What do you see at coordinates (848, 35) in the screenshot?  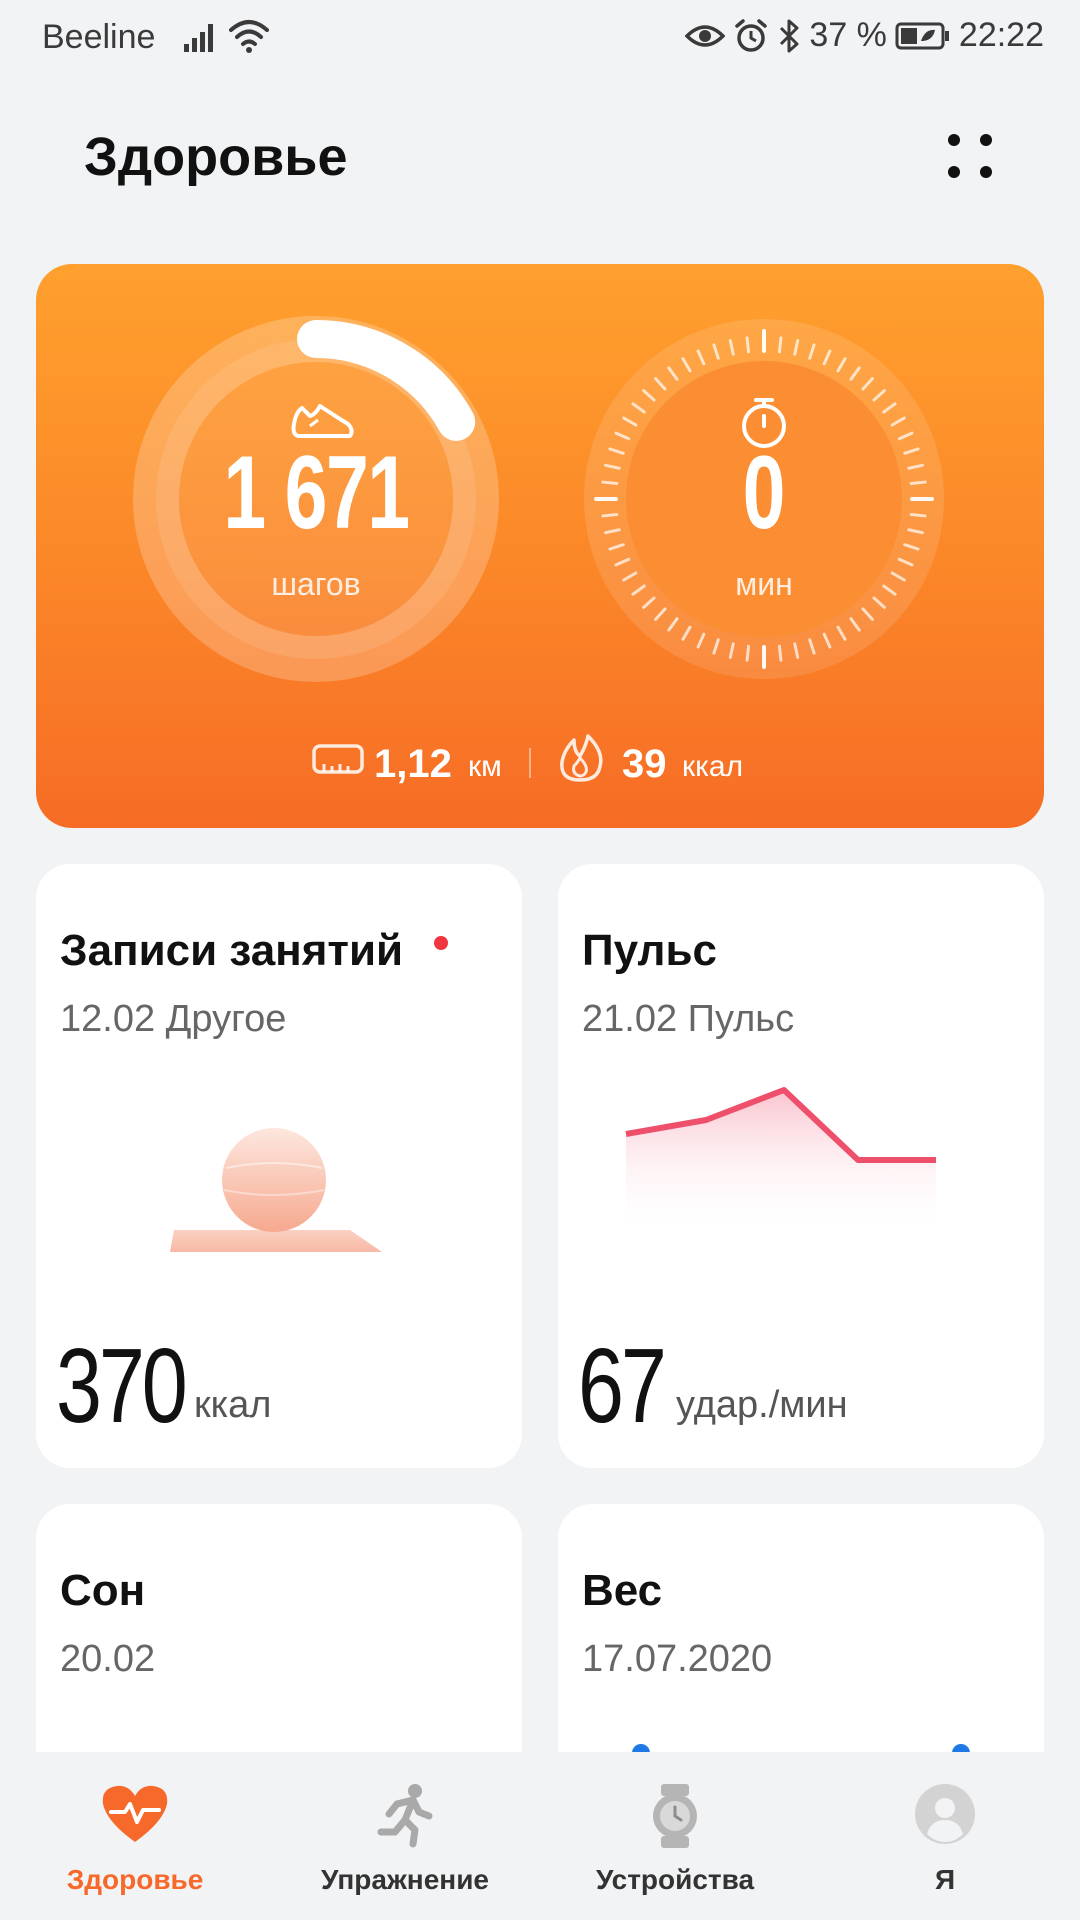 I see `battery-percent: 37 %` at bounding box center [848, 35].